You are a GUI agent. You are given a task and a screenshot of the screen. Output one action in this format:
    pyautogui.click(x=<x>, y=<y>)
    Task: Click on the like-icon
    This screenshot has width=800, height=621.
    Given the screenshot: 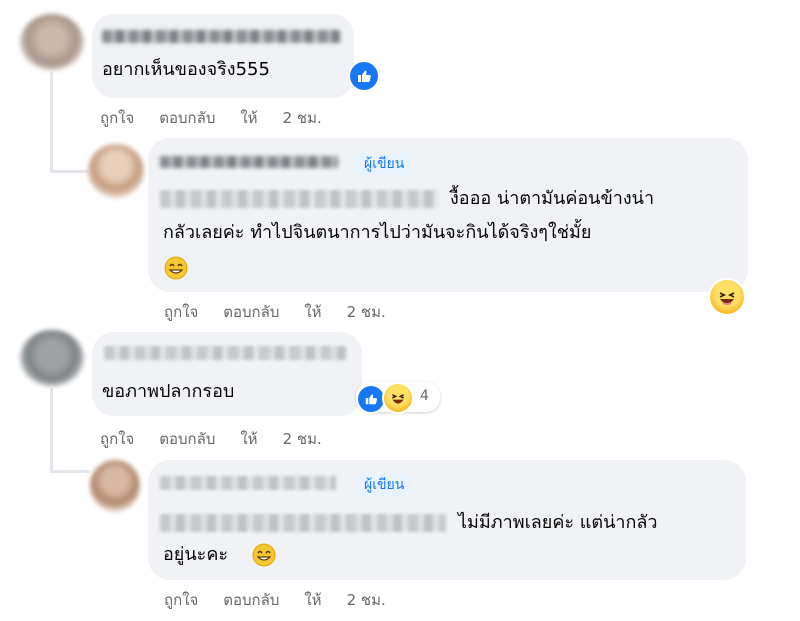 What is the action you would take?
    pyautogui.click(x=364, y=76)
    